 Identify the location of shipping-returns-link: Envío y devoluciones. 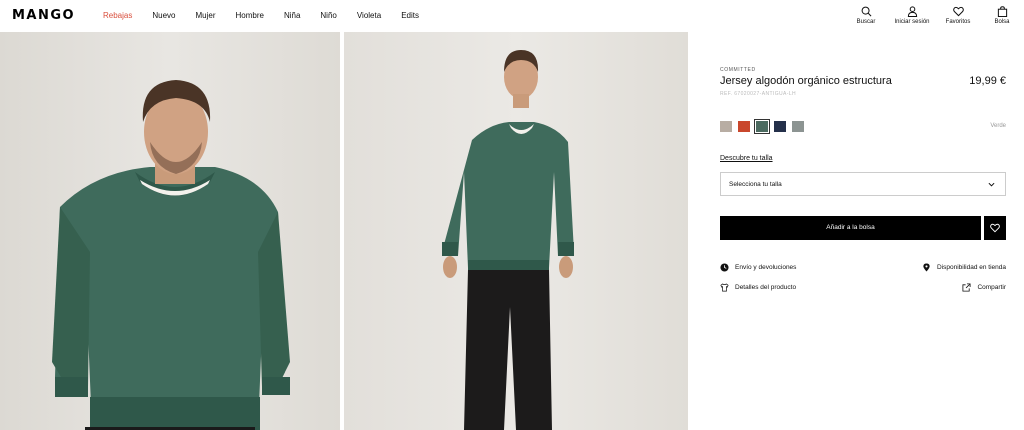
(758, 267).